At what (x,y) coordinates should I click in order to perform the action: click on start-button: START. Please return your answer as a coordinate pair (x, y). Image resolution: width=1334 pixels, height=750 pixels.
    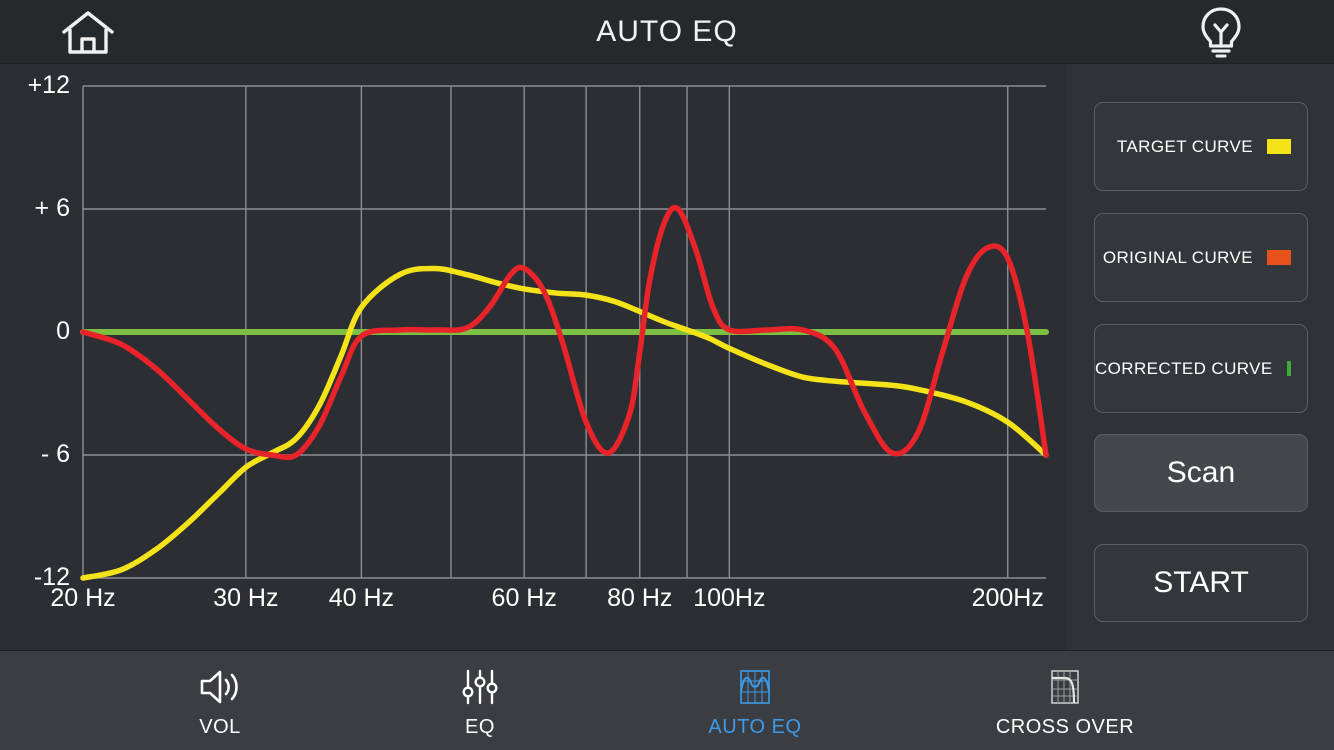
    Looking at the image, I should click on (1201, 583).